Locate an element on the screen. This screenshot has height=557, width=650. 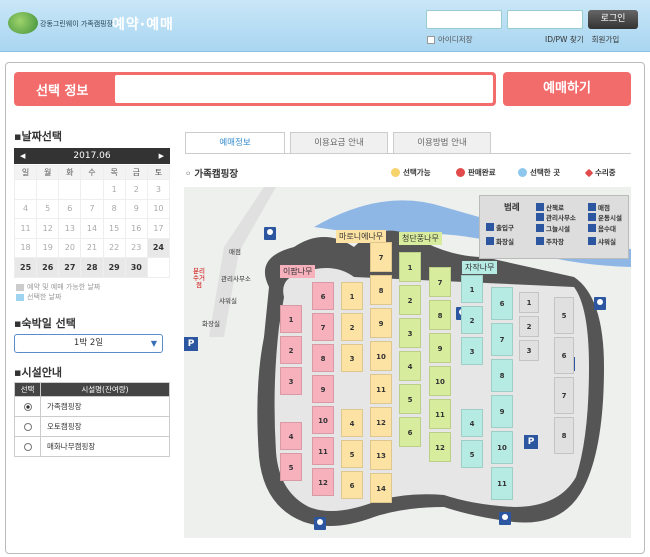
selection-label: 선택 정보 is located at coordinates (62, 91).